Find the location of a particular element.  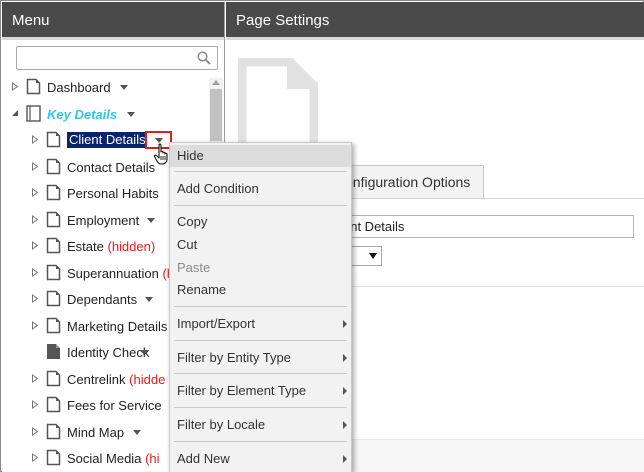

tree-item-label: Marketing Details is located at coordinates (117, 326).